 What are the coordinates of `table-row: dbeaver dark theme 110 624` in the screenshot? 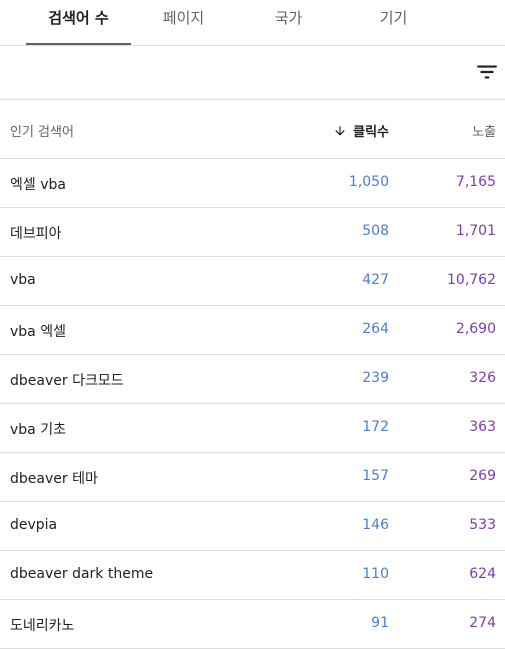 It's located at (252, 575).